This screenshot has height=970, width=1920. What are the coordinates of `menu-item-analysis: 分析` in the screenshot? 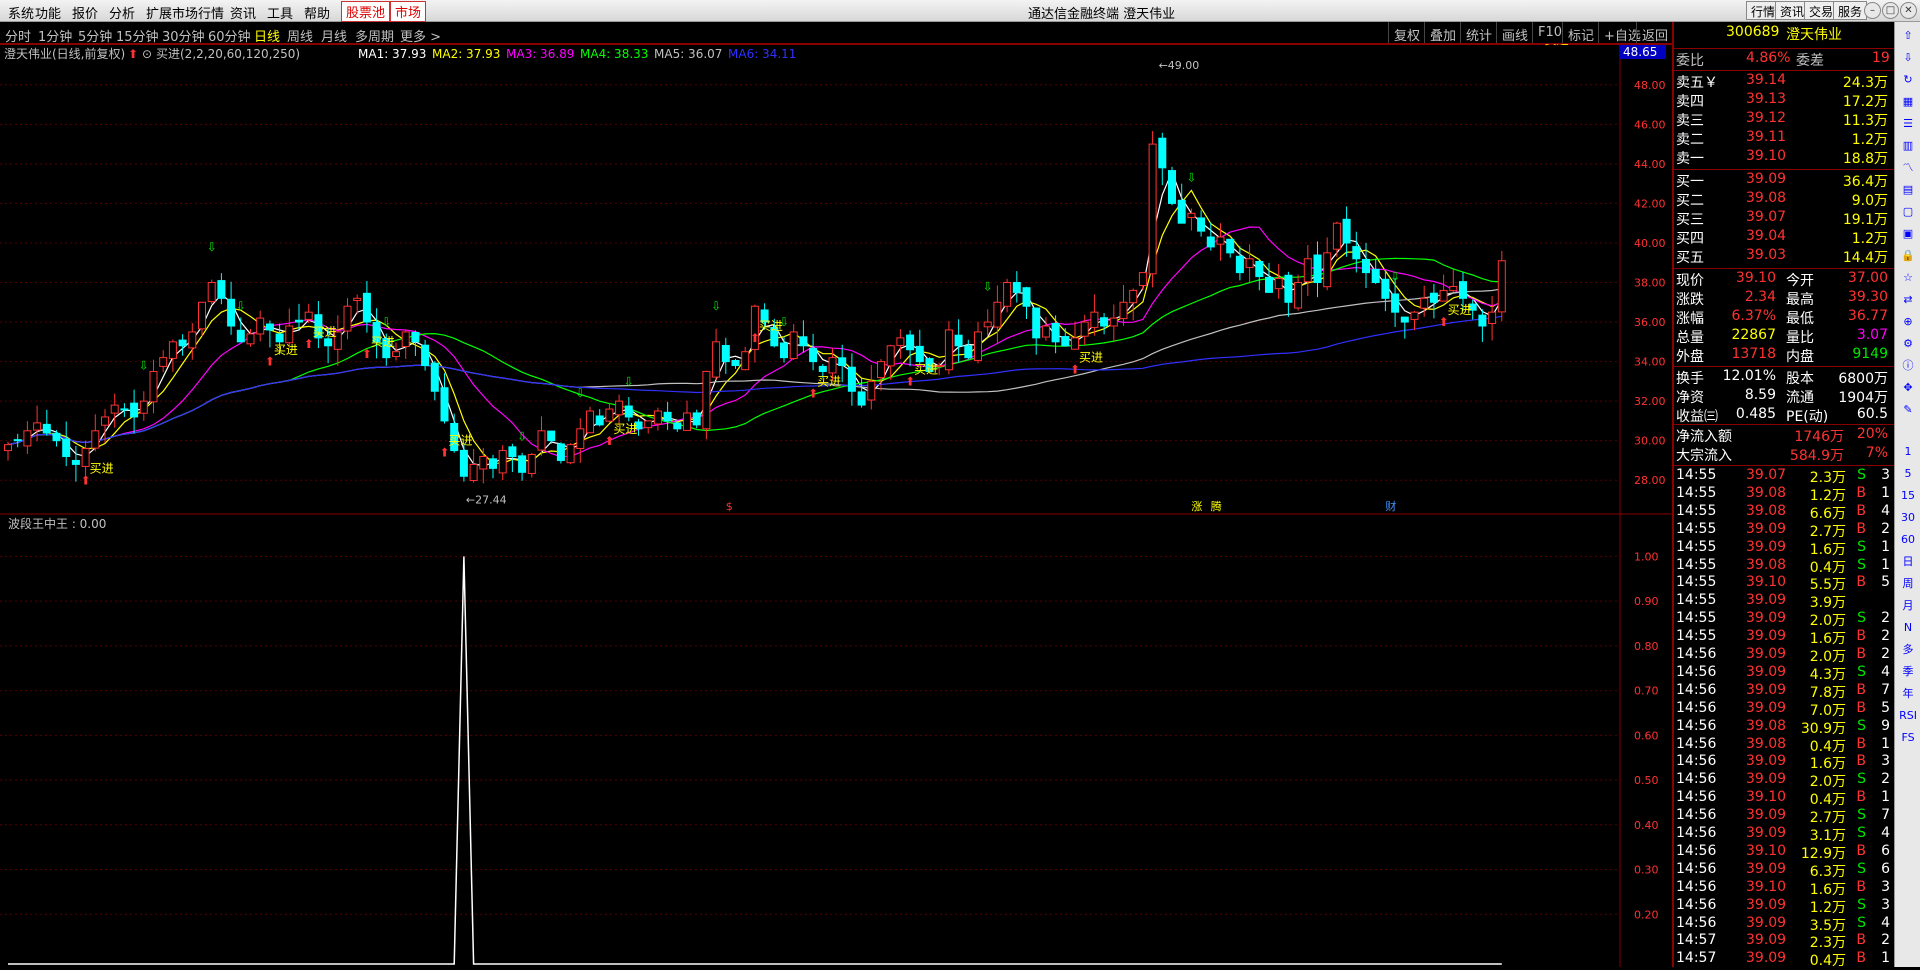 It's located at (122, 12).